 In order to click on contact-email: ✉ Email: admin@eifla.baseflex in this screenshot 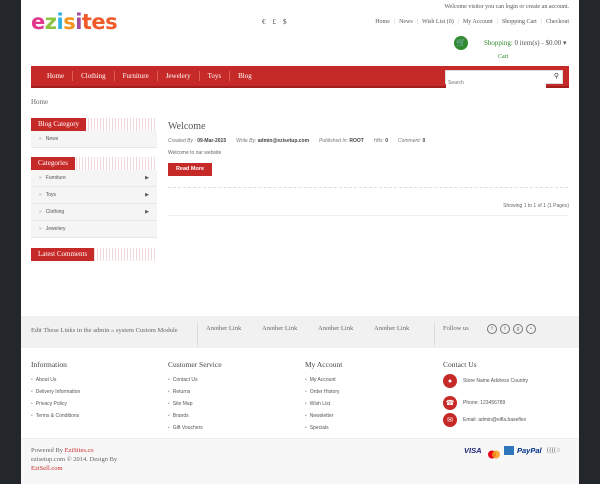, I will do `click(484, 420)`.